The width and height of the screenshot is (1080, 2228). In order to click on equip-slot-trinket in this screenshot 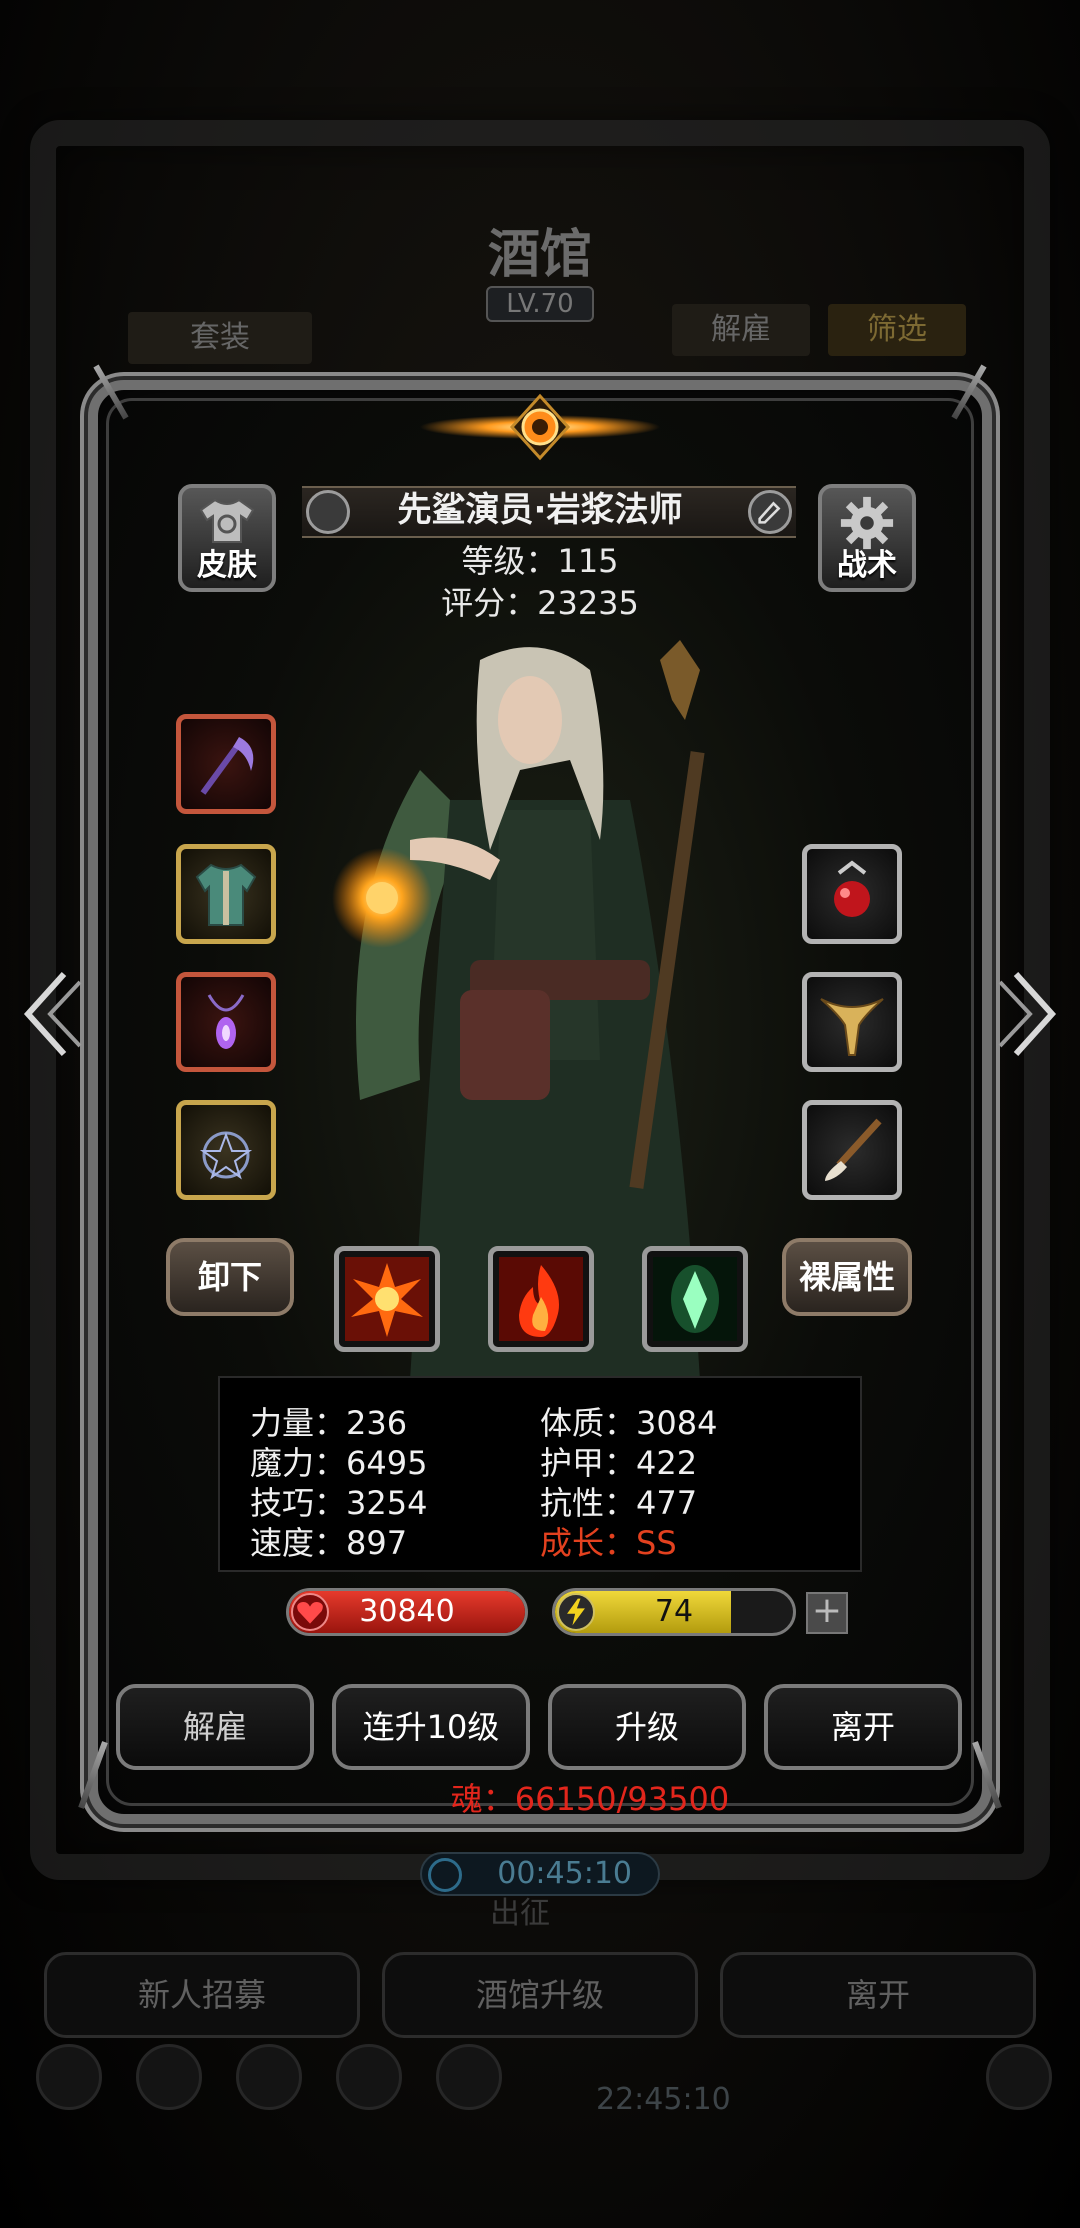, I will do `click(852, 1150)`.